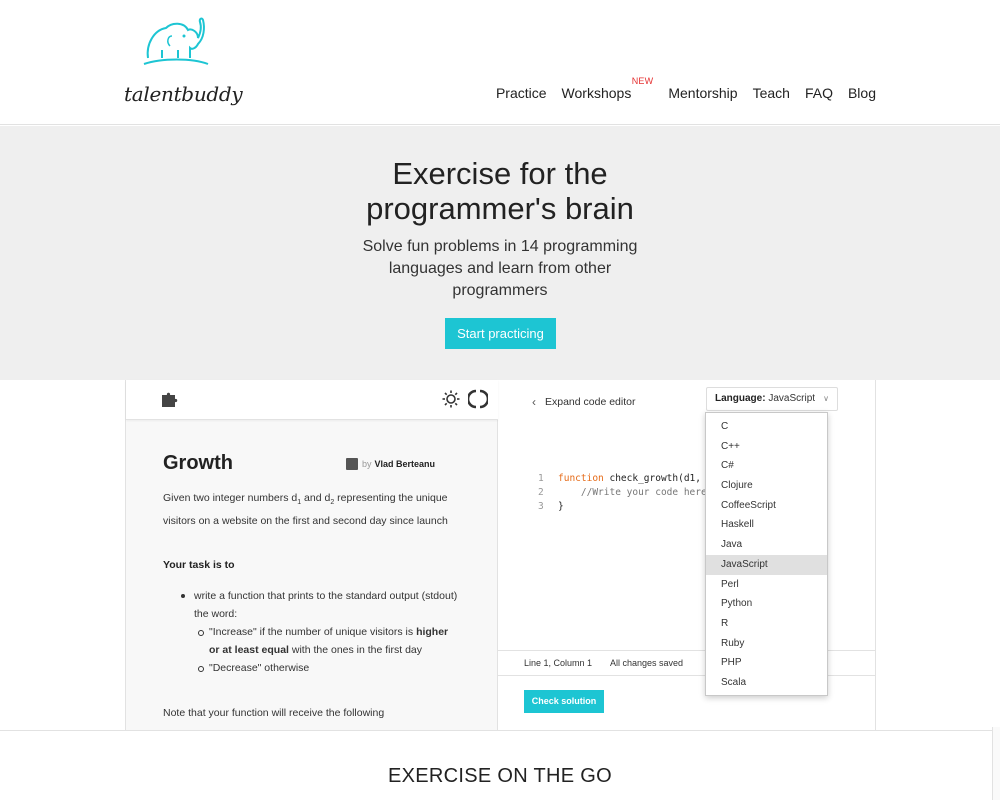  Describe the element at coordinates (766, 506) in the screenshot. I see `language-option: CoffeeScript` at that location.